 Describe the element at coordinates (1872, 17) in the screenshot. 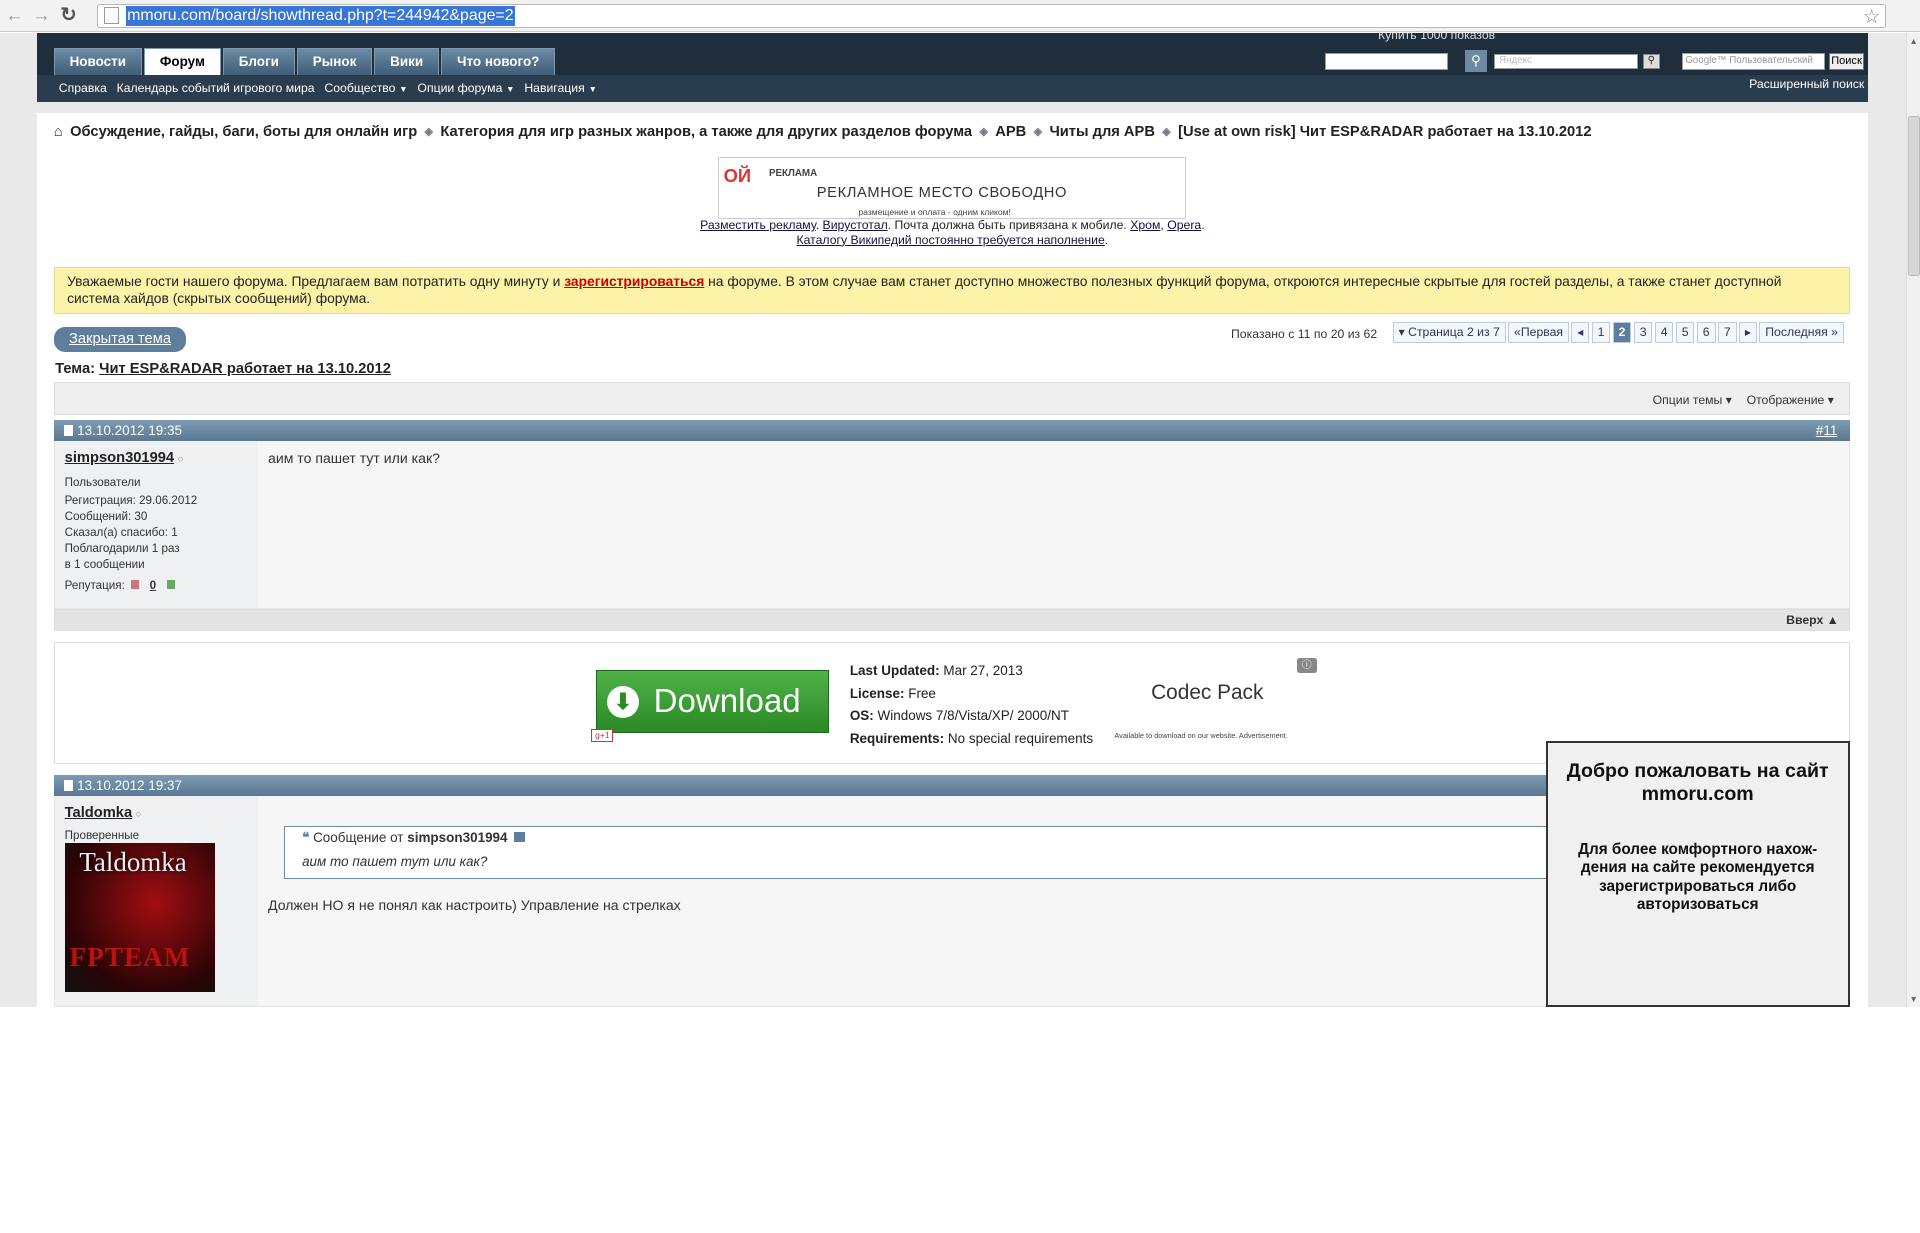

I see `bookmark-star-icon: ☆` at that location.